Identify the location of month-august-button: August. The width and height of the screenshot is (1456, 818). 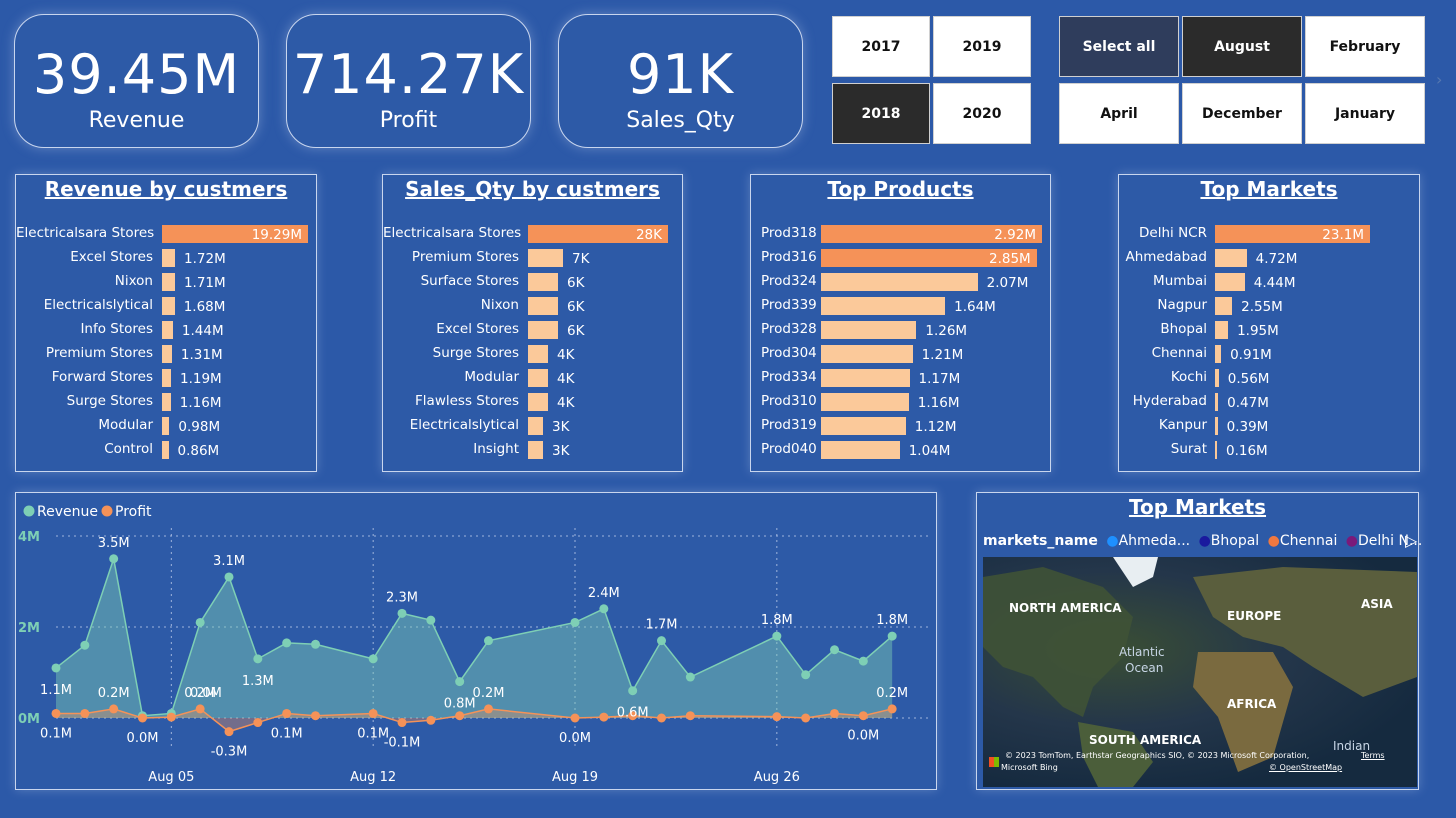
(1242, 46).